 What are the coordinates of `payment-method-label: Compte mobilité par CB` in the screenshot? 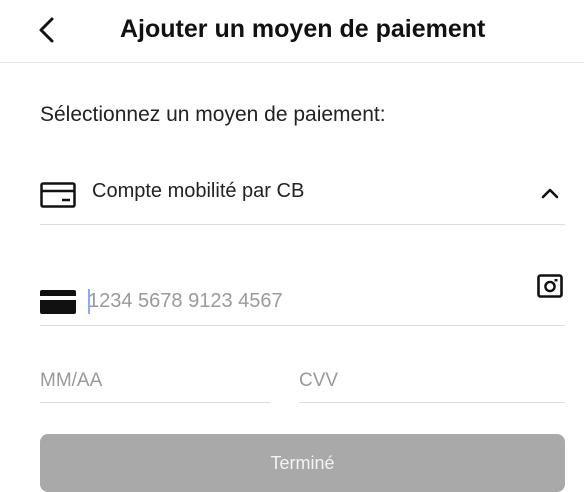 It's located at (198, 191).